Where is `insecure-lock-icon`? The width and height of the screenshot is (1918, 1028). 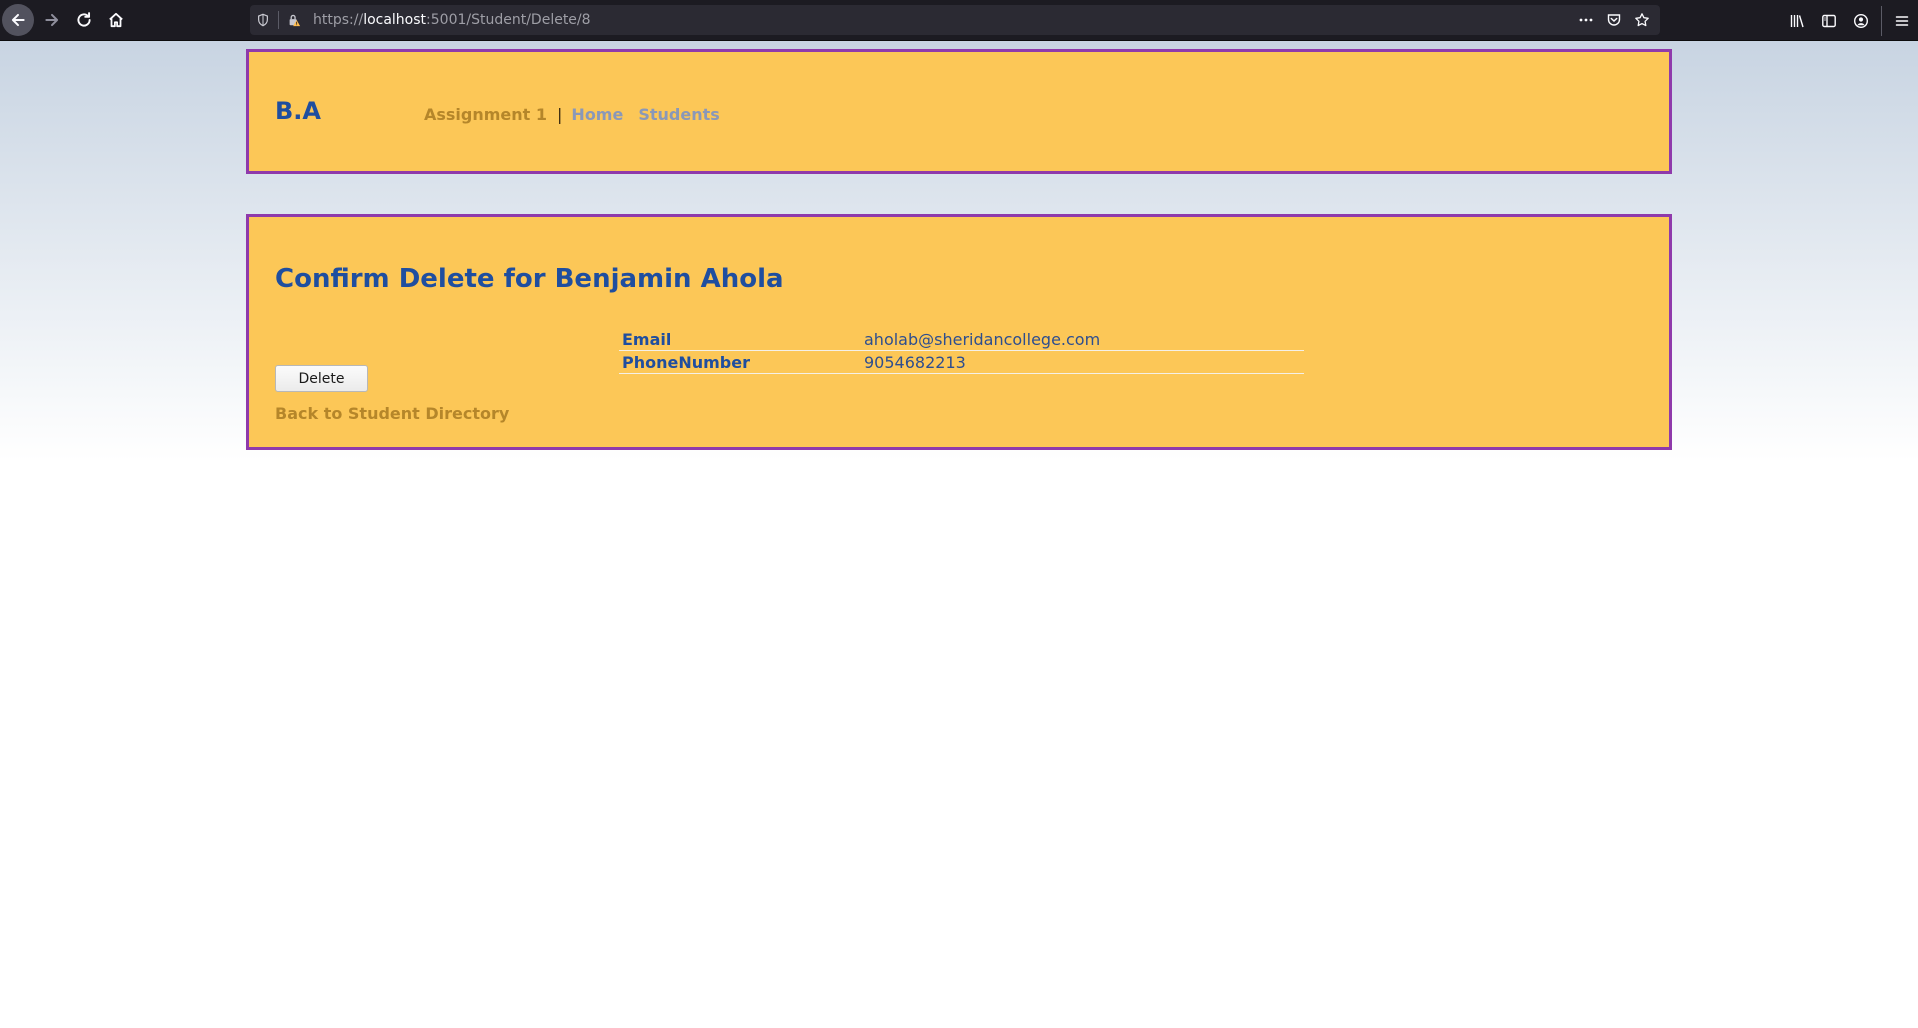 insecure-lock-icon is located at coordinates (294, 20).